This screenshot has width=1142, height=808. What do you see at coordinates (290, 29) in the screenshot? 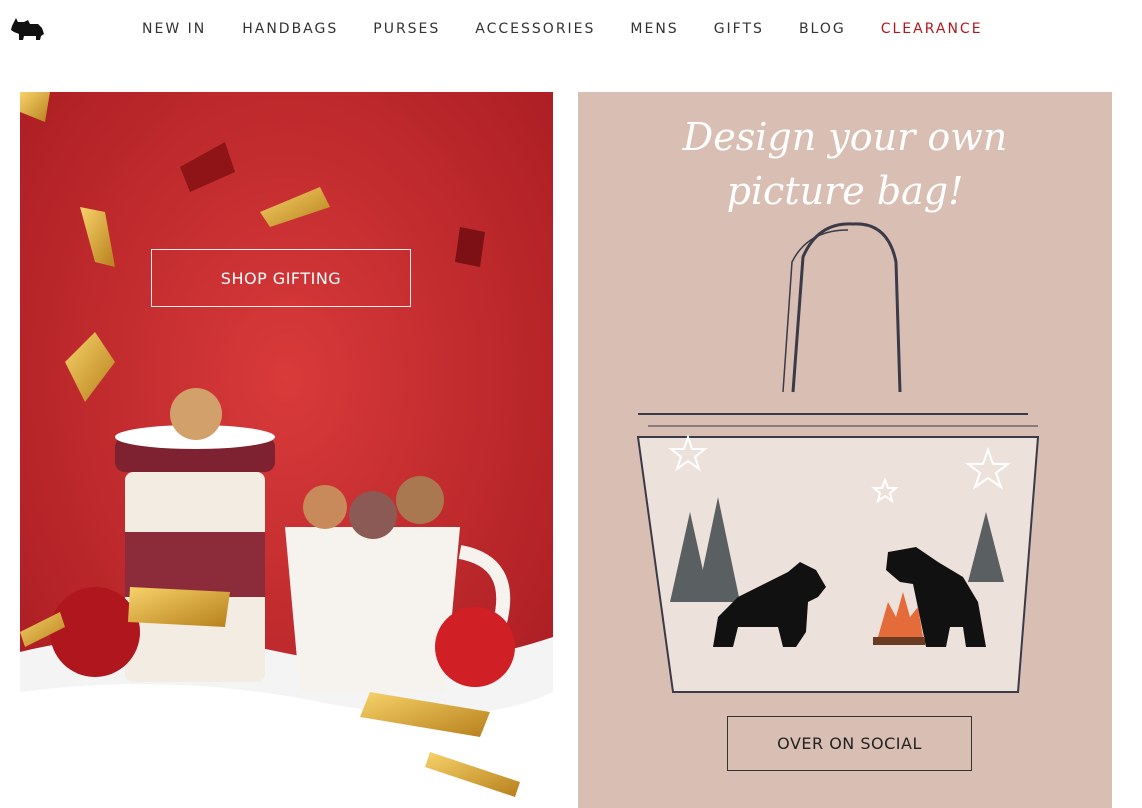
I see `nav-item-handbags: HANDBAGS` at bounding box center [290, 29].